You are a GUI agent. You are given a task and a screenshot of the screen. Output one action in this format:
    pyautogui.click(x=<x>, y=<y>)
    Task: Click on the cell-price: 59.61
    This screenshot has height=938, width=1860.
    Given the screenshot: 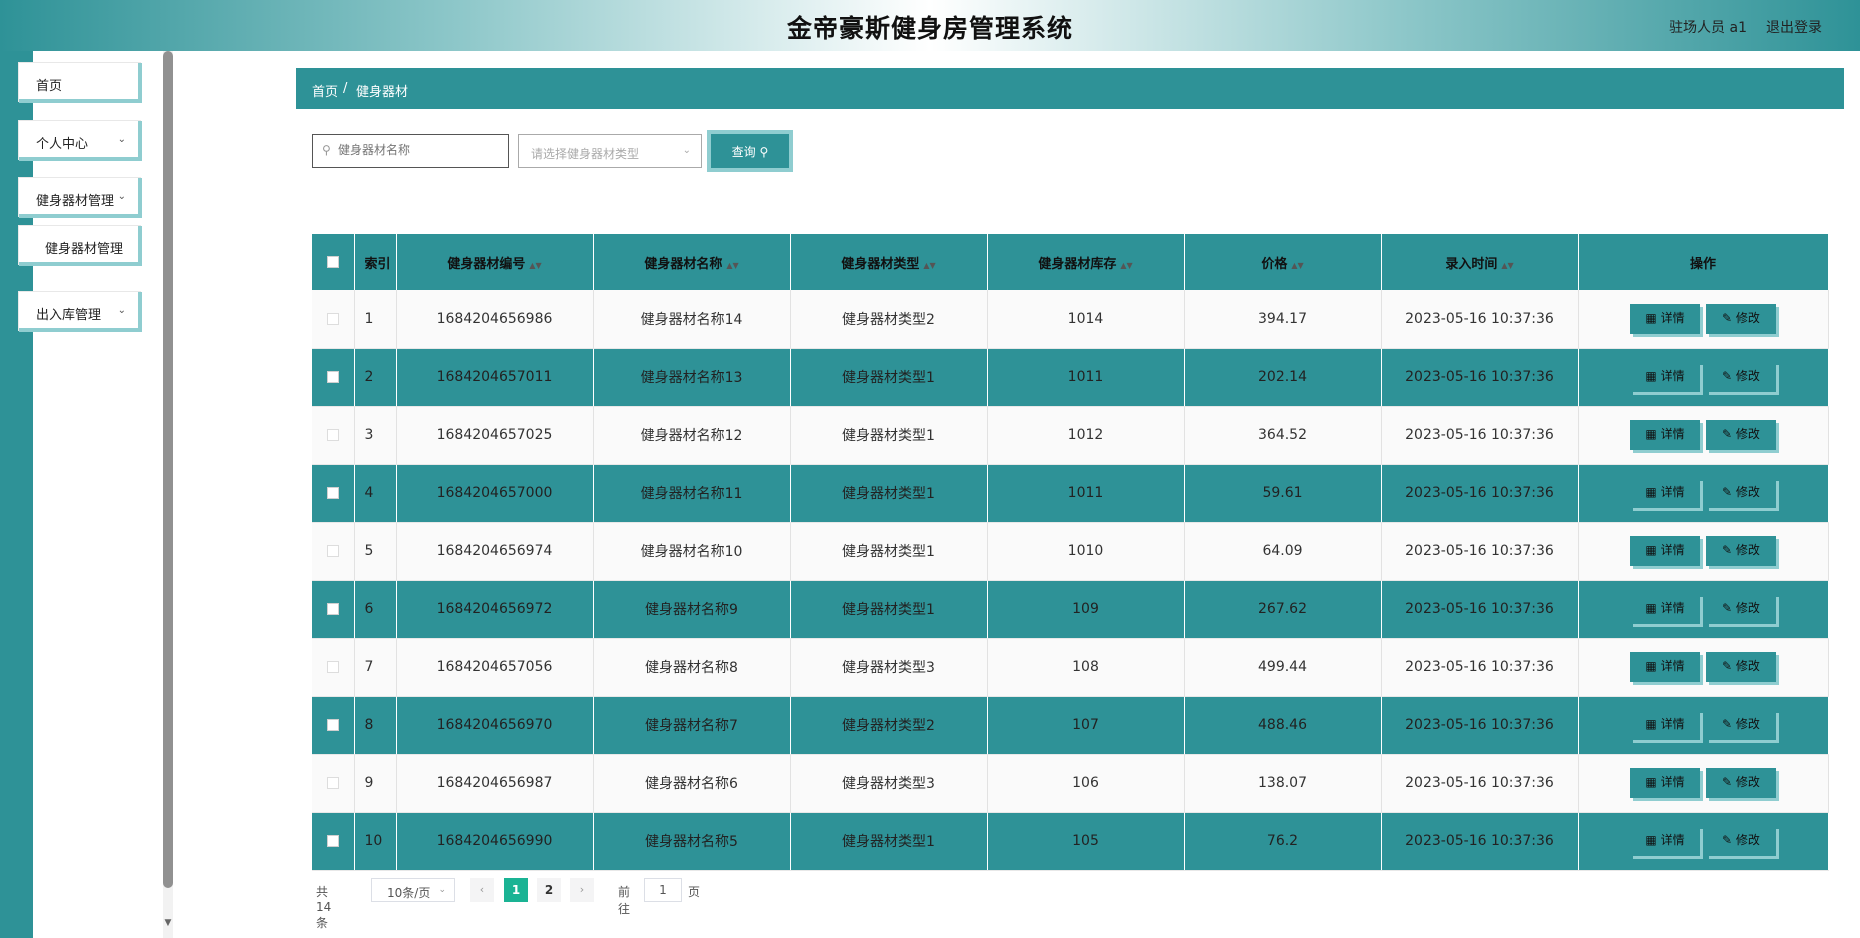 What is the action you would take?
    pyautogui.click(x=1283, y=493)
    